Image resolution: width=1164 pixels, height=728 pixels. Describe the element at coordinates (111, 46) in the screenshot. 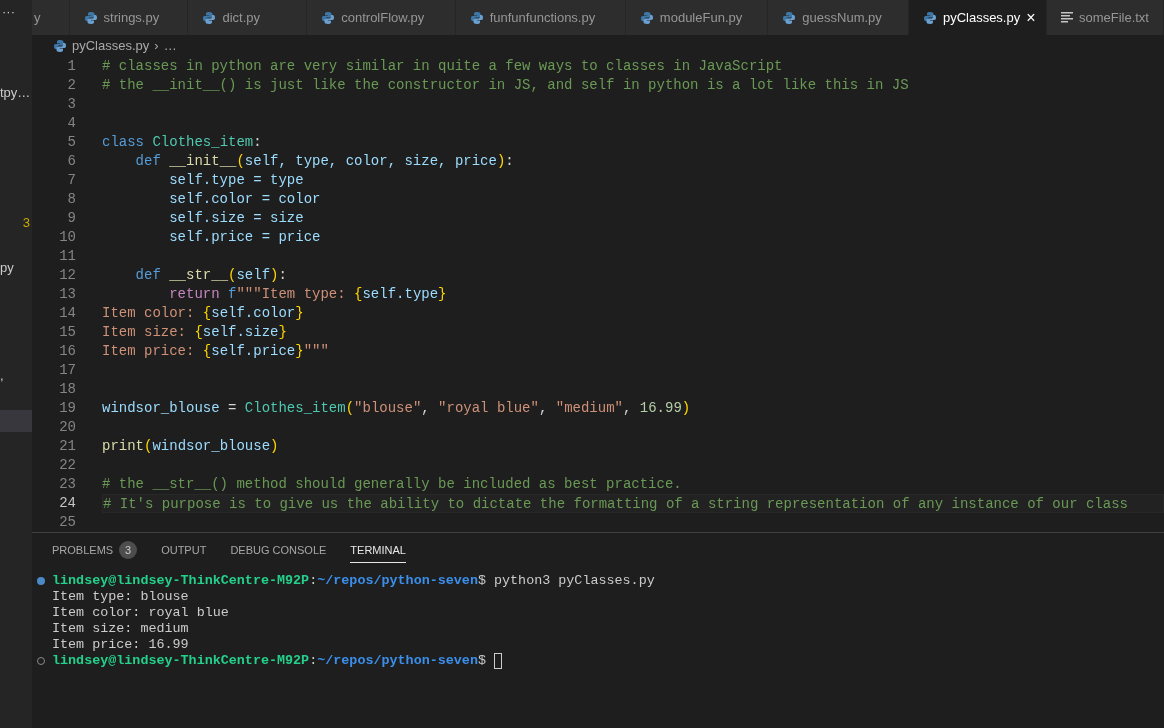

I see `breadcrumb-file: pyClasses.py` at that location.